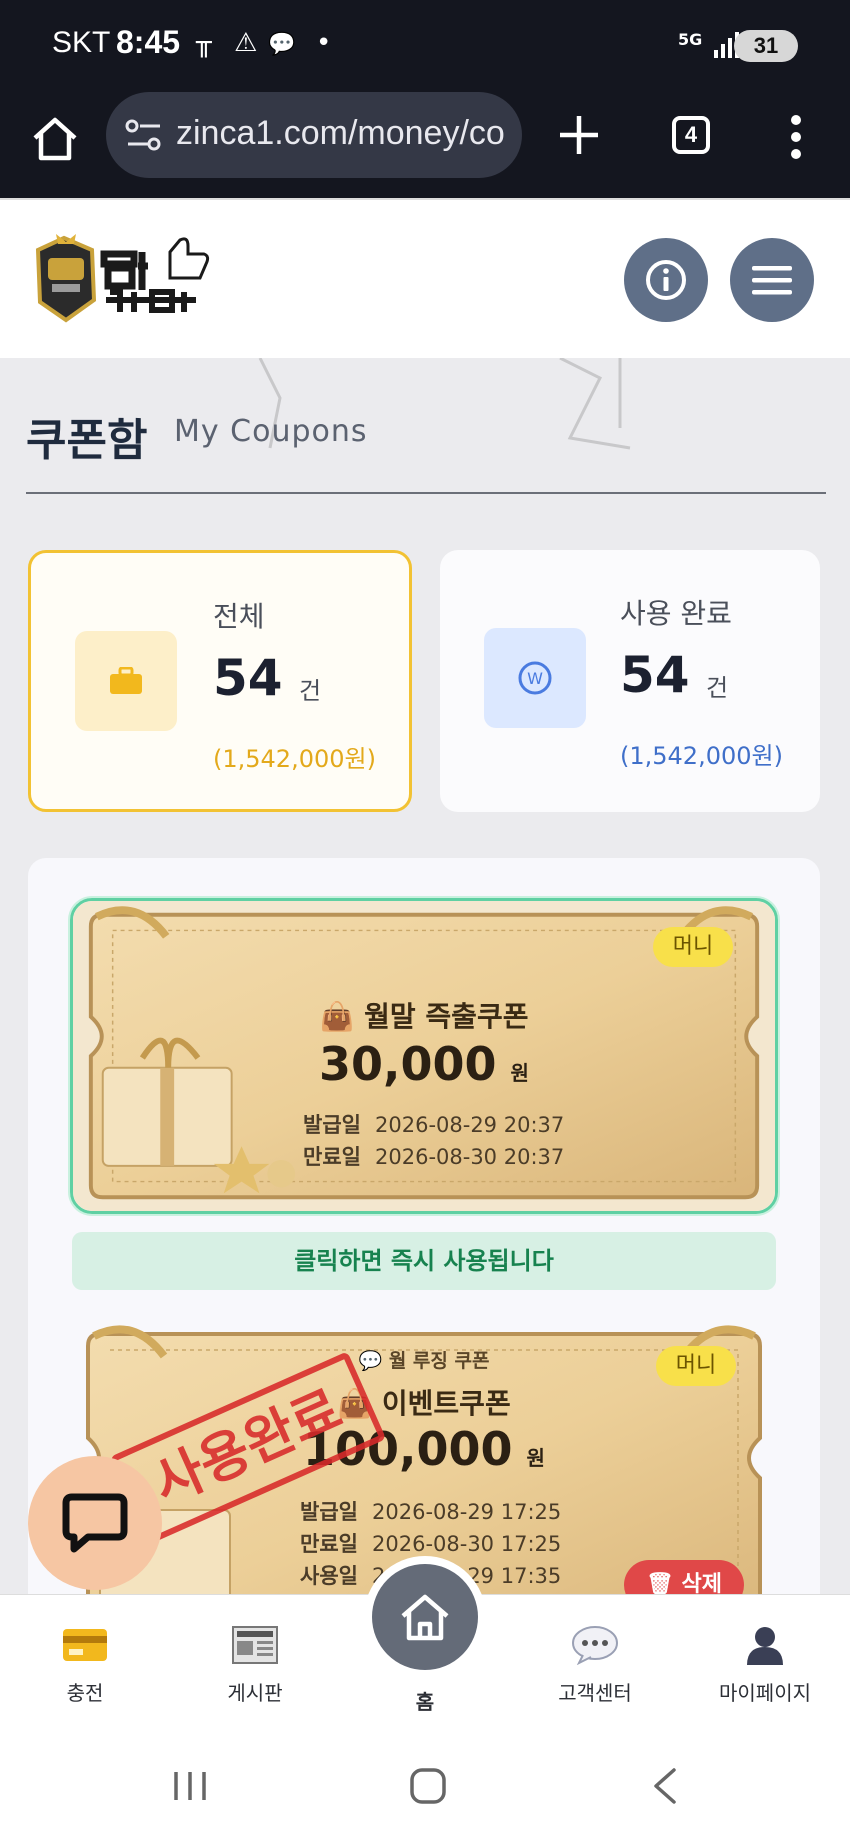 This screenshot has width=850, height=1842. Describe the element at coordinates (701, 756) in the screenshot. I see `stat-used-amount: (1,542,000원)` at that location.